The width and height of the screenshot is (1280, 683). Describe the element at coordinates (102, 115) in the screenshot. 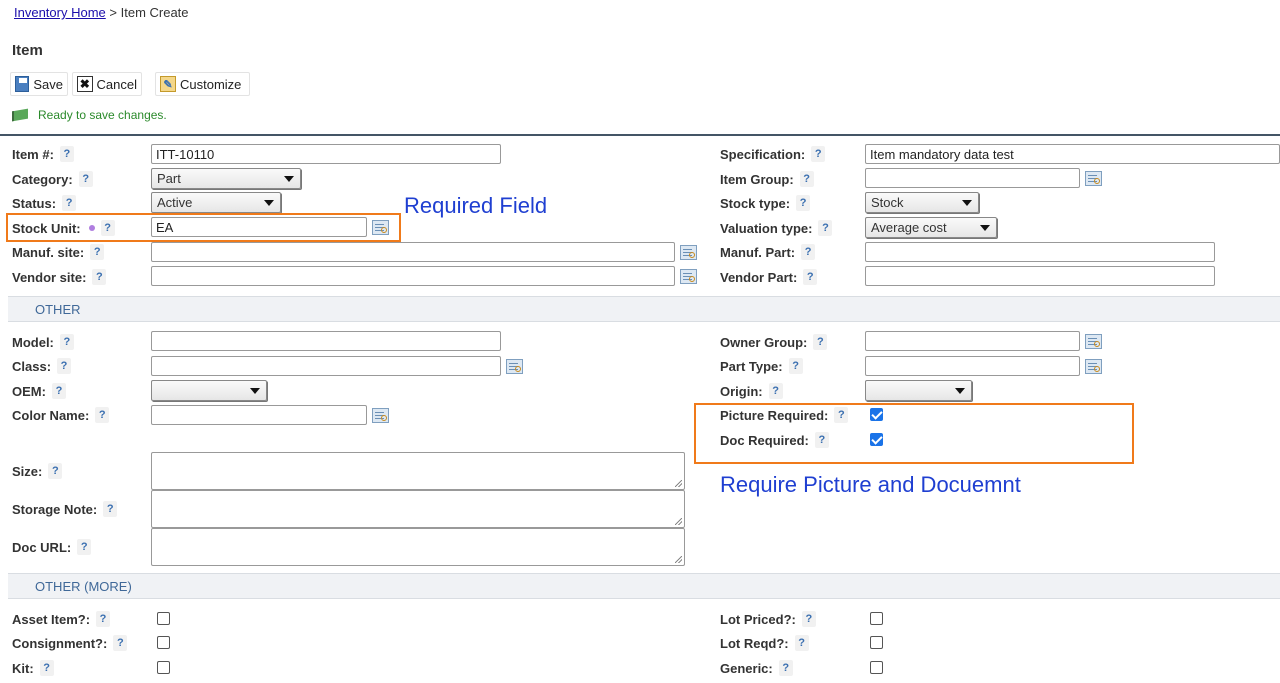

I see `status-text: Ready to save changes.` at that location.